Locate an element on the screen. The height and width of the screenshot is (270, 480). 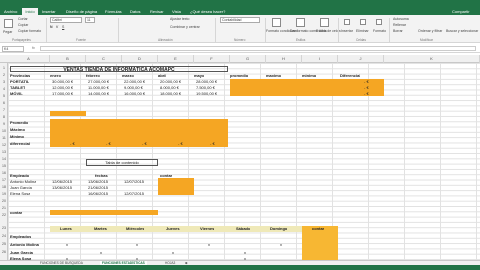
week-header: Domingo is located at coordinates (278, 228).